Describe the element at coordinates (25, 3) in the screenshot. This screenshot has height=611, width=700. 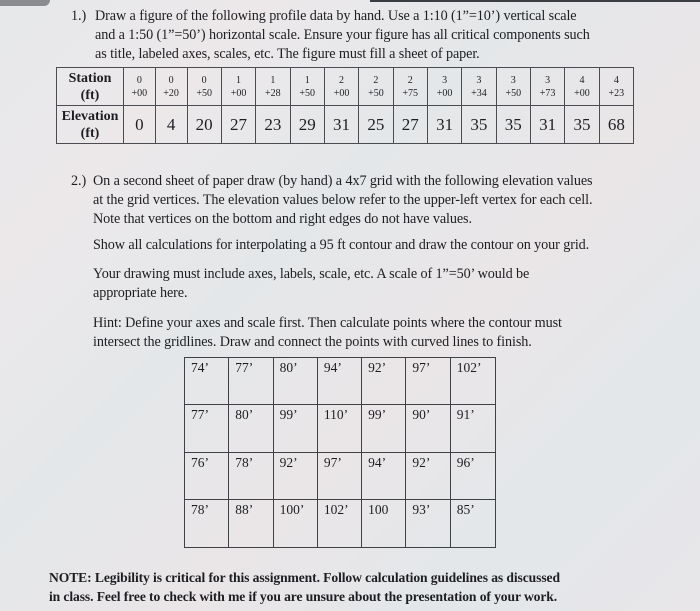
I see `window-edge` at that location.